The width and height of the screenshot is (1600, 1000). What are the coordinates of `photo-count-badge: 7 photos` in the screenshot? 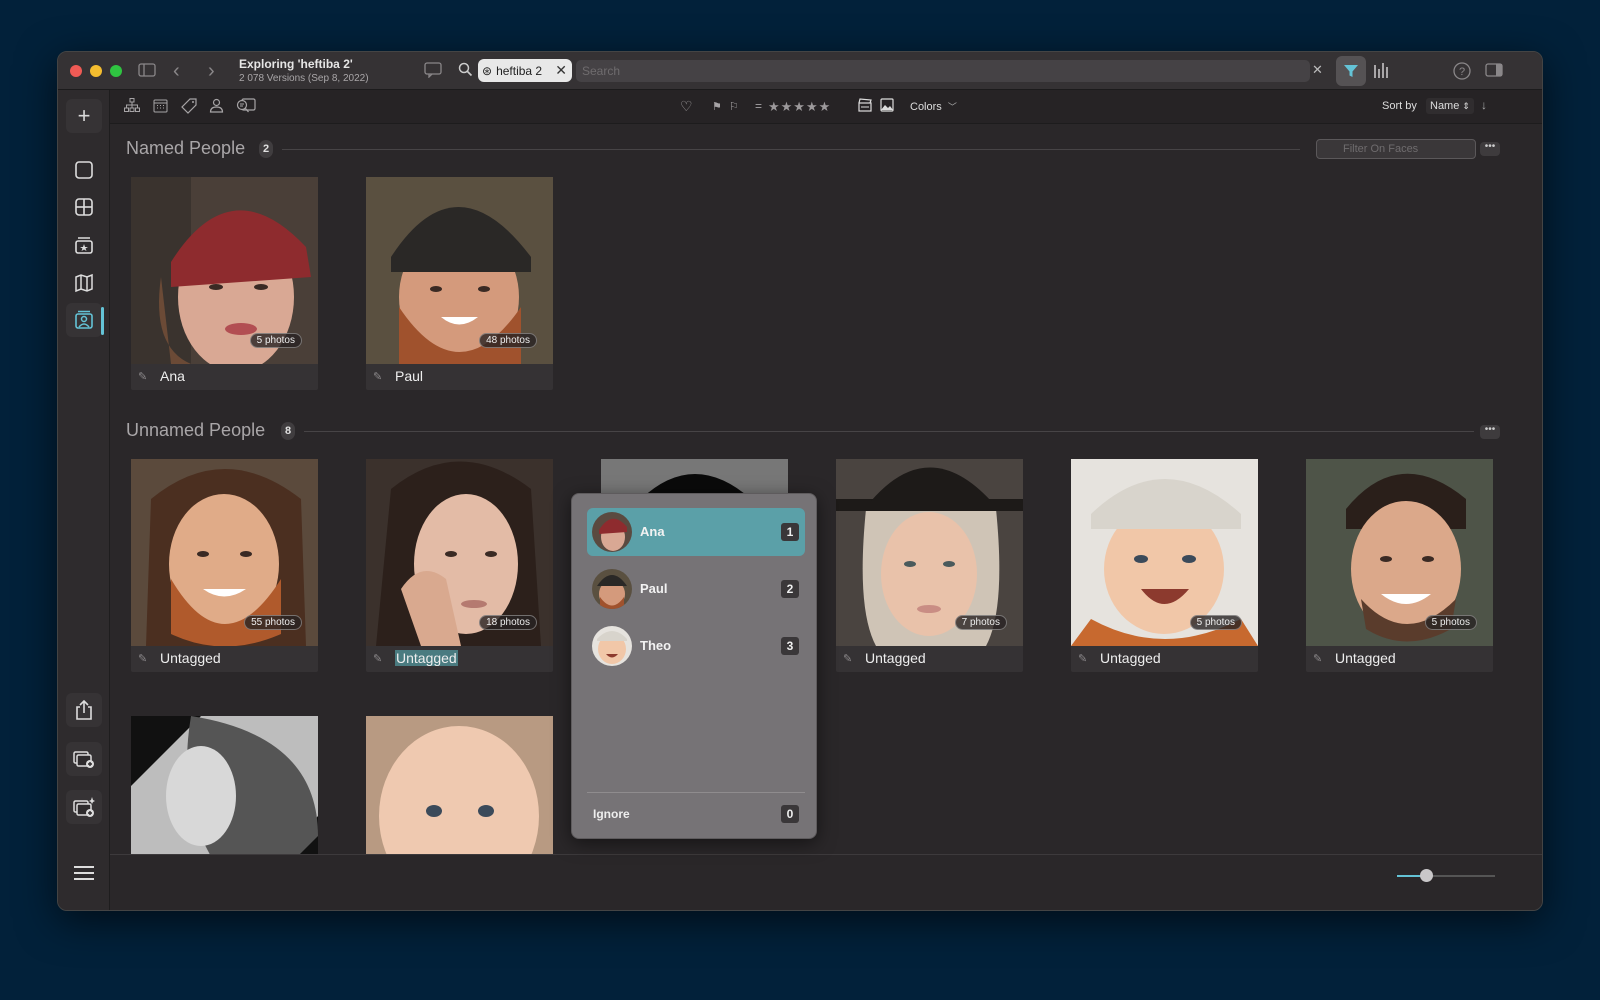 It's located at (980, 622).